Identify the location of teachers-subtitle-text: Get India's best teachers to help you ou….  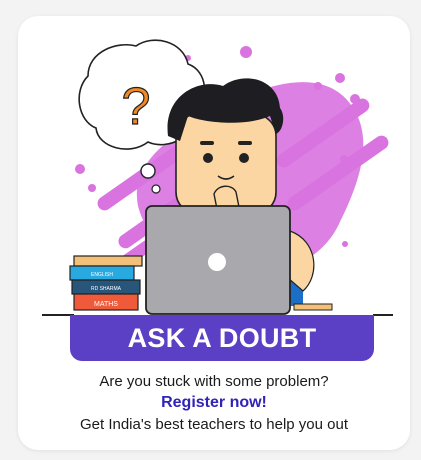
(214, 424).